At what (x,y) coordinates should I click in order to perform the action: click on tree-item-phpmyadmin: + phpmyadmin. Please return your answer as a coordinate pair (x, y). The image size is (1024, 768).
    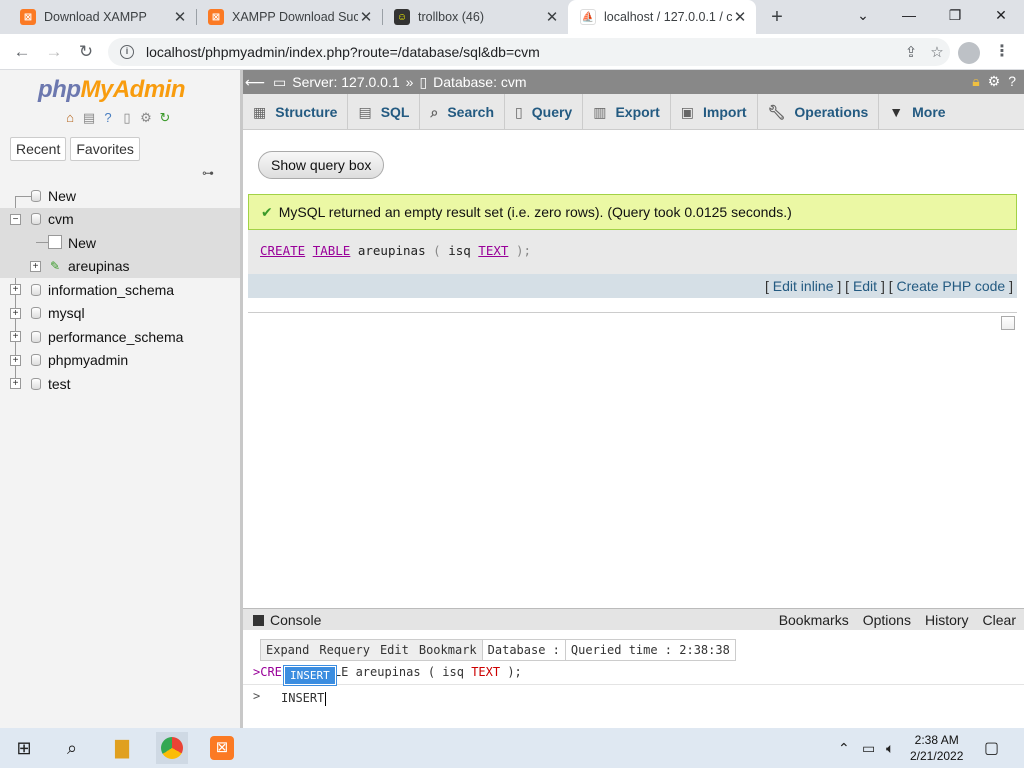
    Looking at the image, I should click on (120, 361).